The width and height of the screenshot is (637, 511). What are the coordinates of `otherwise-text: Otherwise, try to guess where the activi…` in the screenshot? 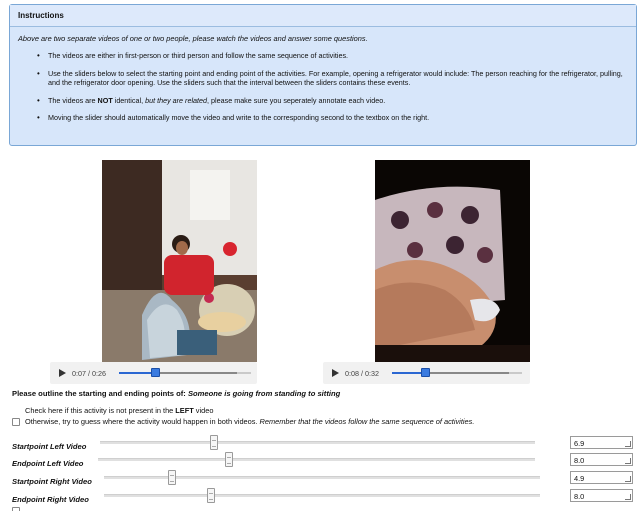 It's located at (141, 421).